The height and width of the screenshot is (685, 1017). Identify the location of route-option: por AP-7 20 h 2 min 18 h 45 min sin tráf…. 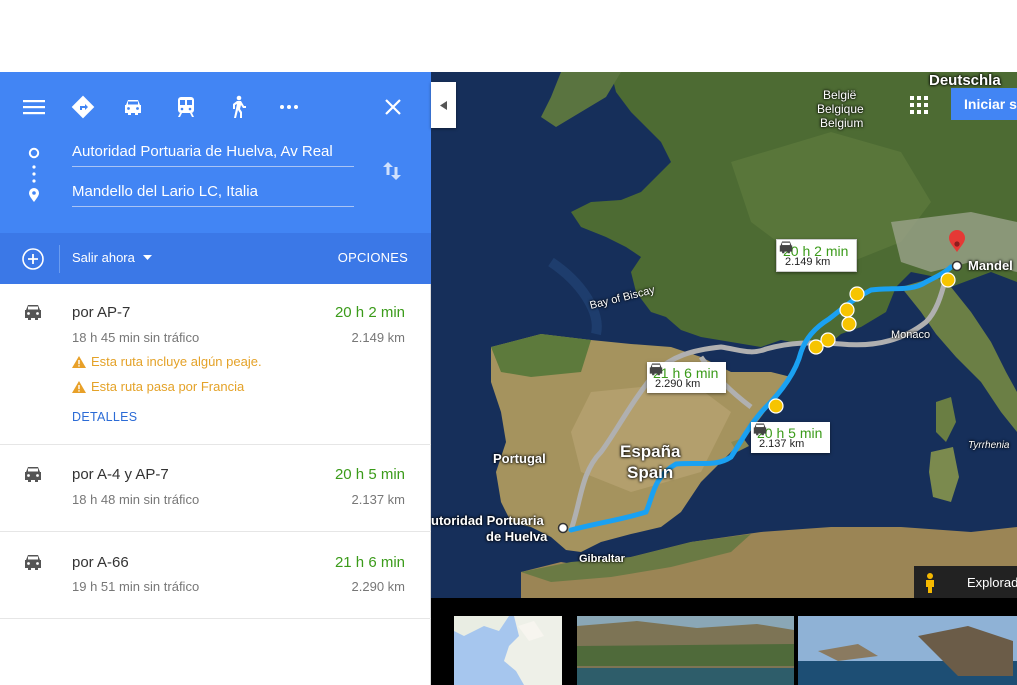
(215, 364).